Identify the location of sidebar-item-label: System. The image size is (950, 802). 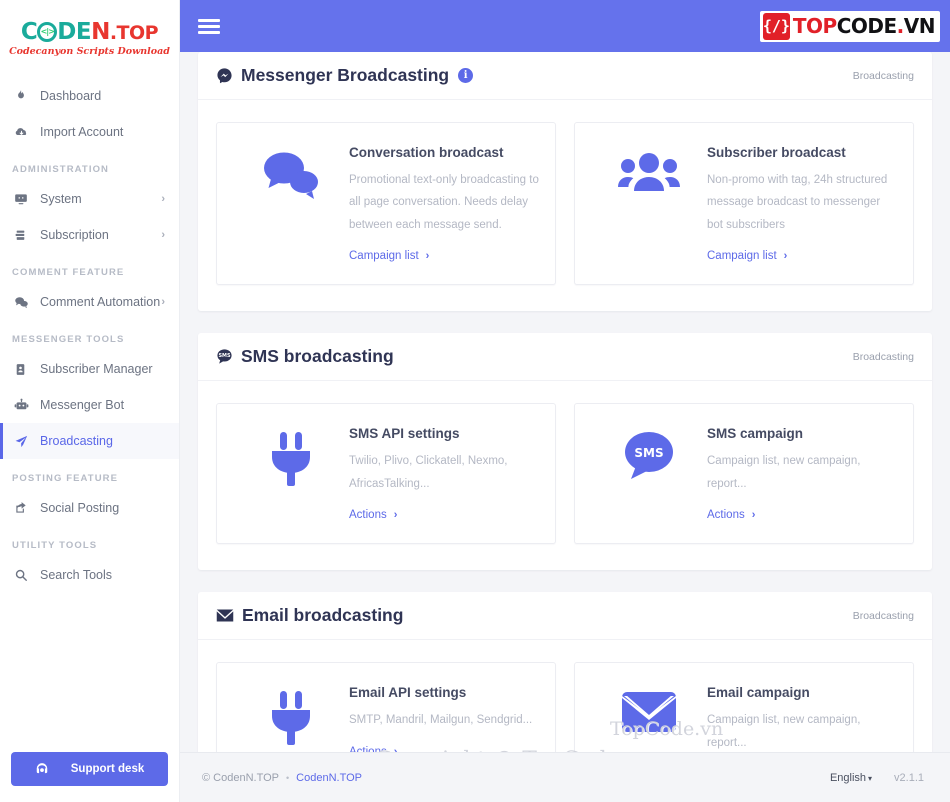
(61, 199).